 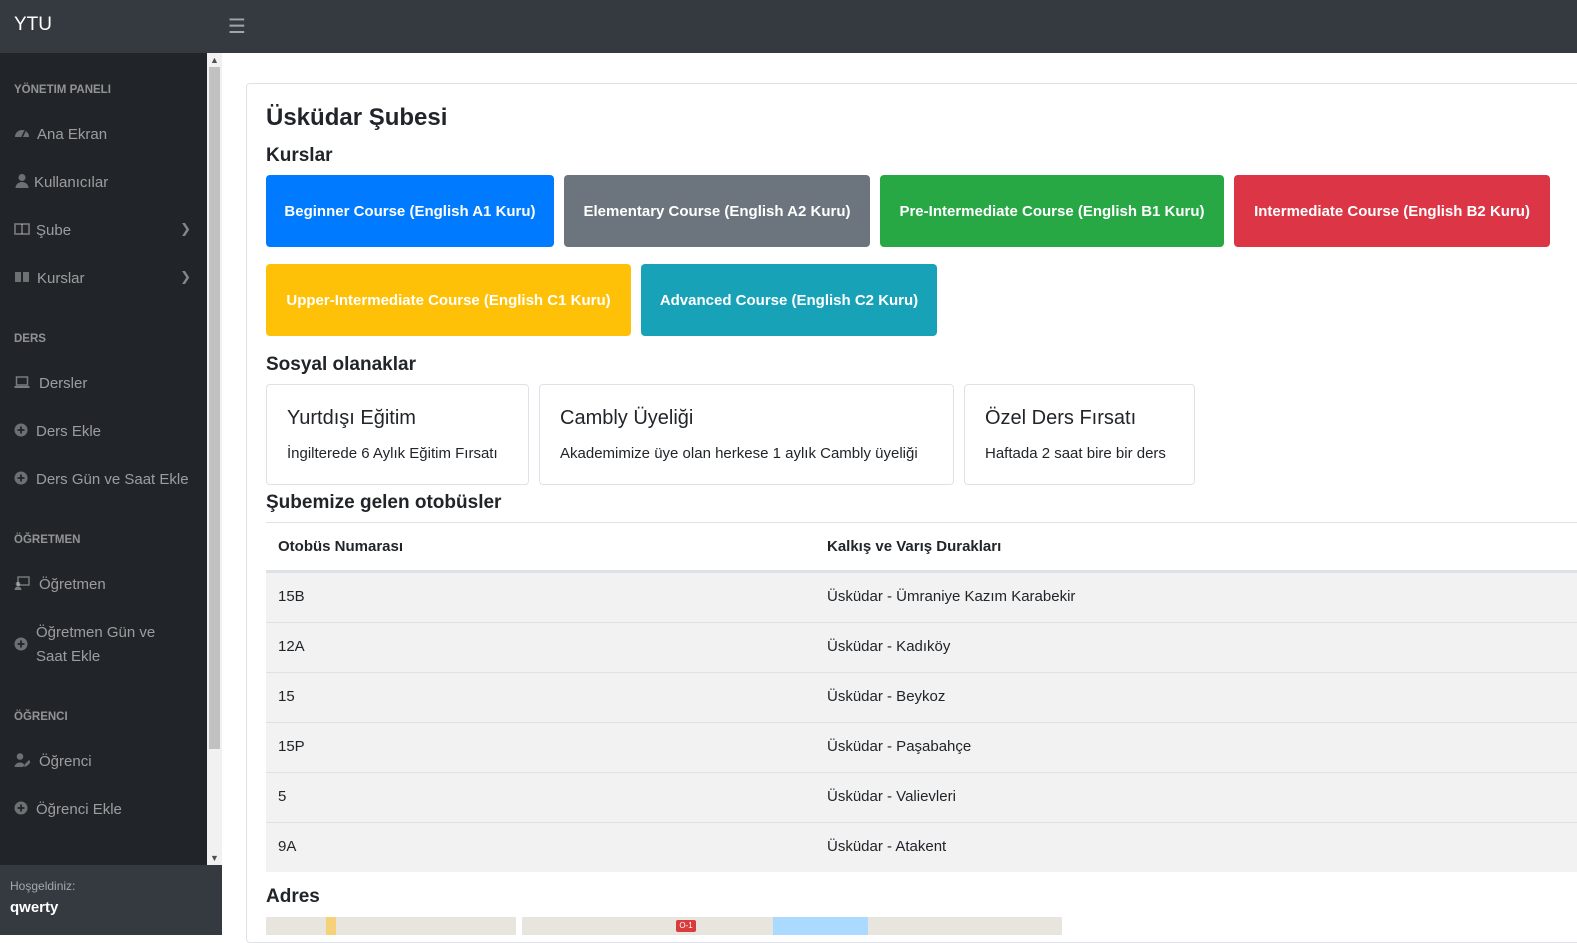 I want to click on sidebar-item-add-lesson: Ders Ekle, so click(x=103, y=432).